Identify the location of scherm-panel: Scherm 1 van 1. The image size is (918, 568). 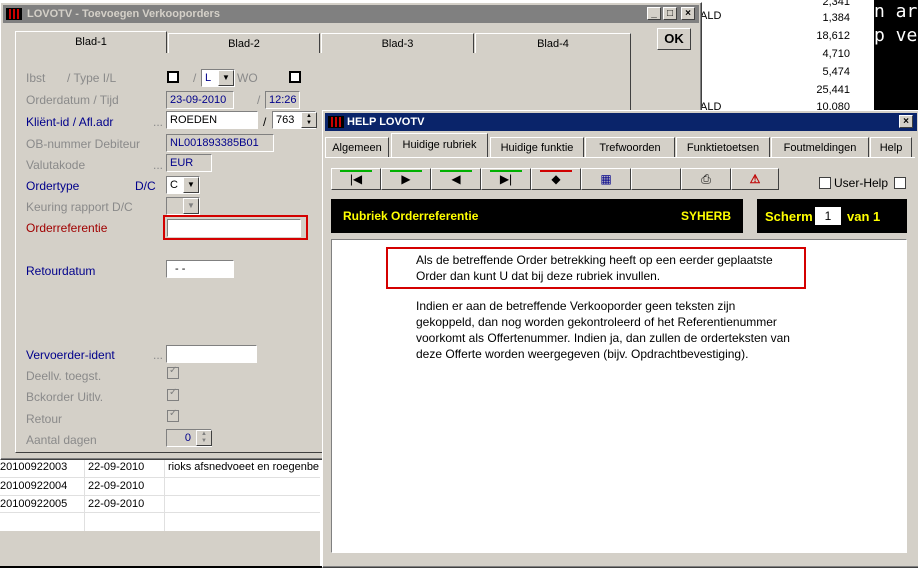
(832, 216).